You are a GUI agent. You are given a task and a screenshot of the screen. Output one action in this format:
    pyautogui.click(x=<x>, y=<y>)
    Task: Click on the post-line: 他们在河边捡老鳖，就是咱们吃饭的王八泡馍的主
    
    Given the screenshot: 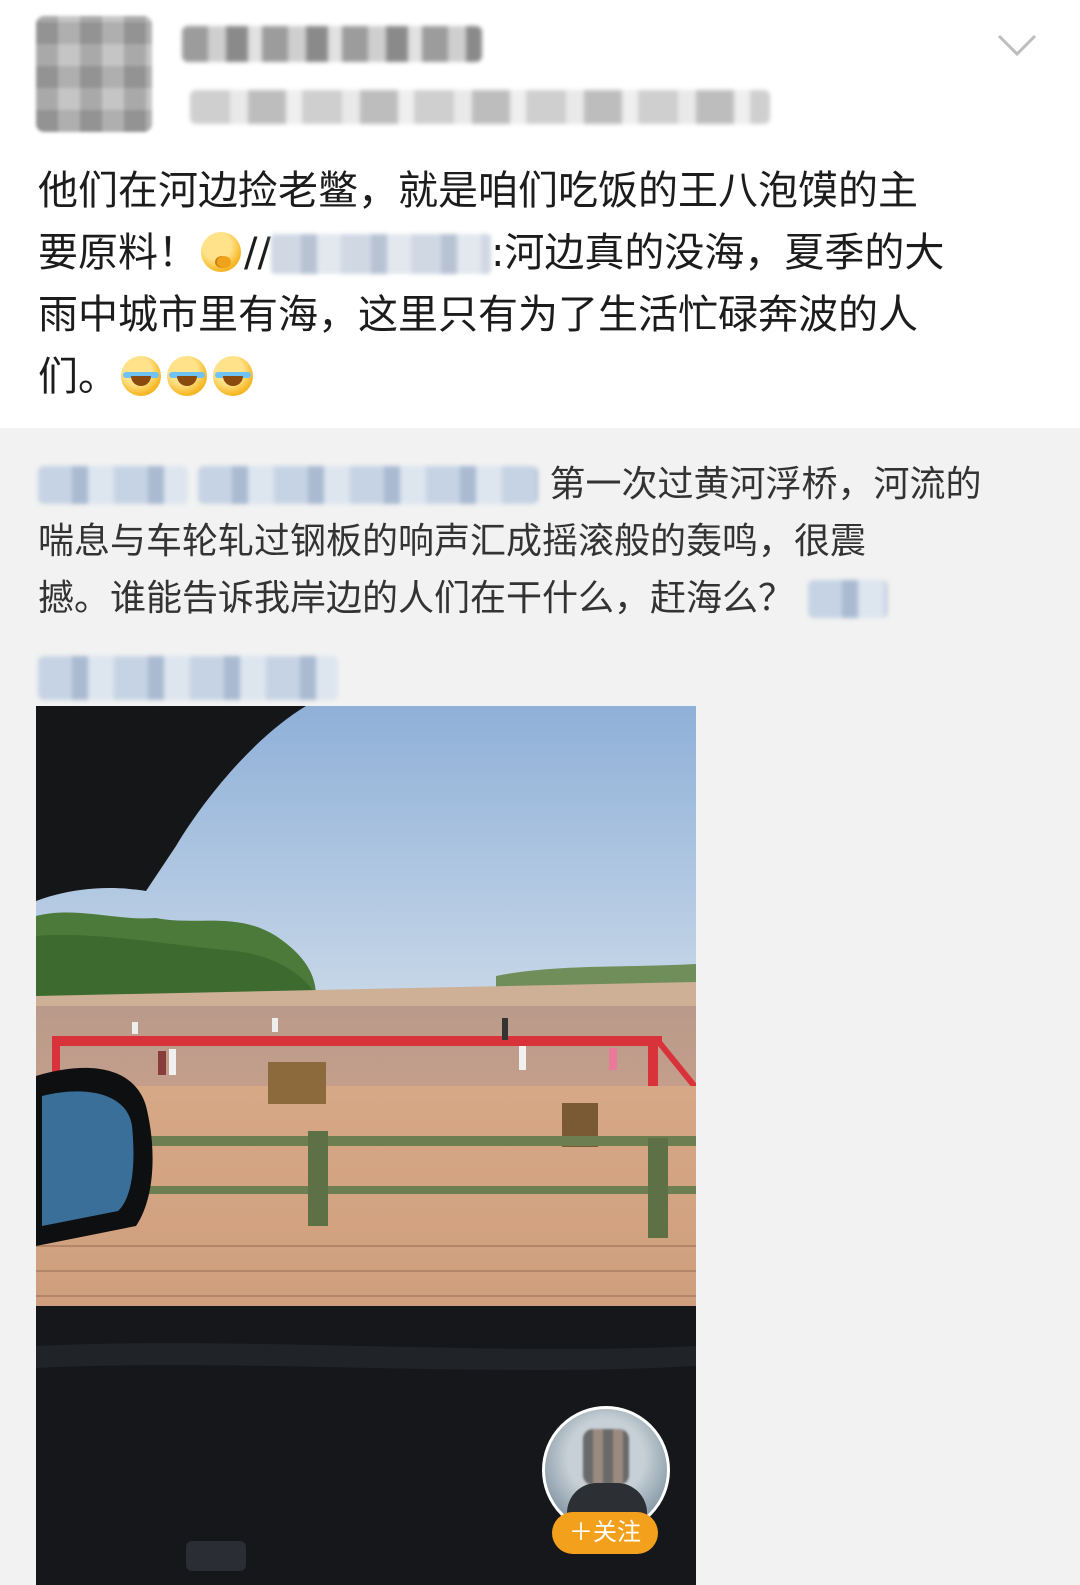 What is the action you would take?
    pyautogui.click(x=478, y=191)
    